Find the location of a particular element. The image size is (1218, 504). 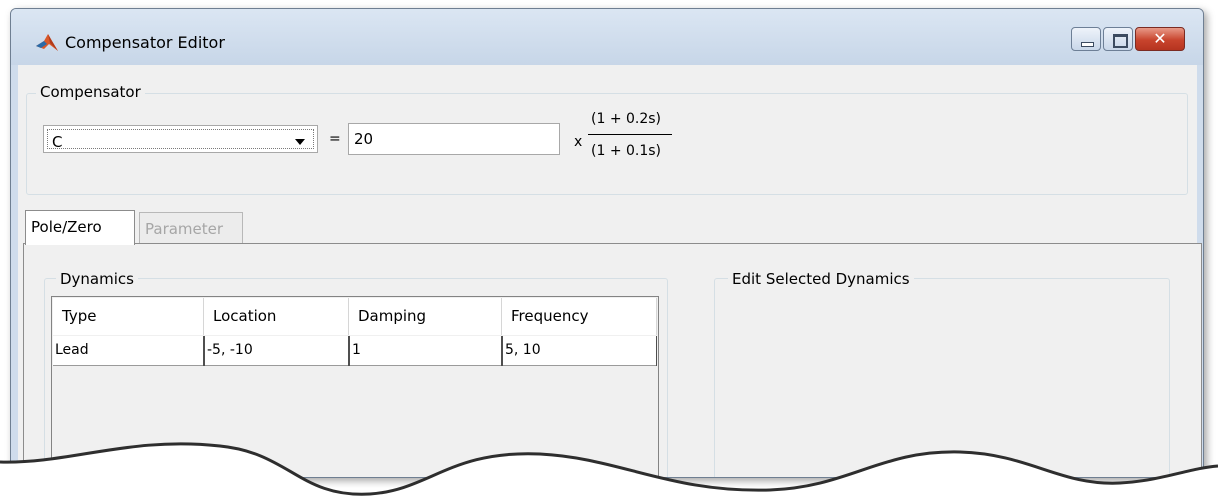

matlab-logo-icon is located at coordinates (47, 42).